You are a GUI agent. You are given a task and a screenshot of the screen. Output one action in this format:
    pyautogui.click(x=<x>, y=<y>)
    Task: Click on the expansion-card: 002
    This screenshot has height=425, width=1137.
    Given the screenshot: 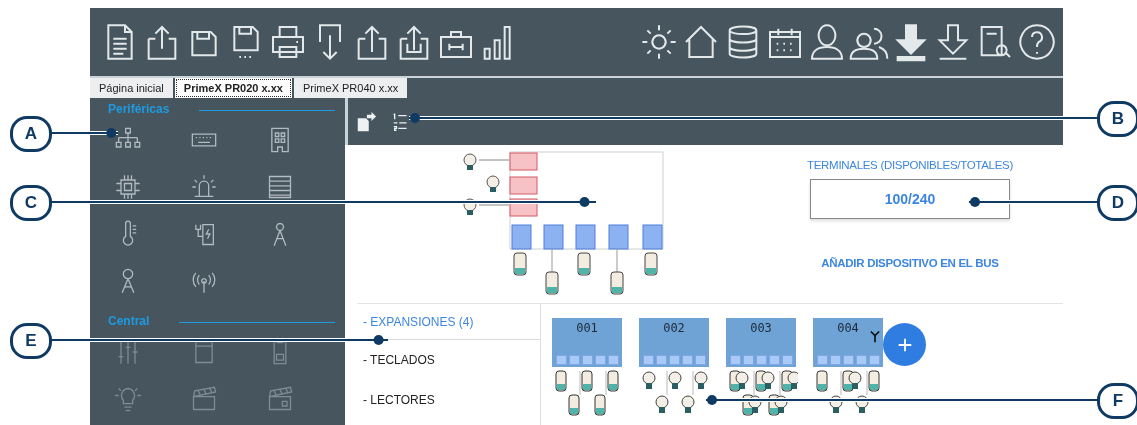 What is the action you would take?
    pyautogui.click(x=674, y=342)
    